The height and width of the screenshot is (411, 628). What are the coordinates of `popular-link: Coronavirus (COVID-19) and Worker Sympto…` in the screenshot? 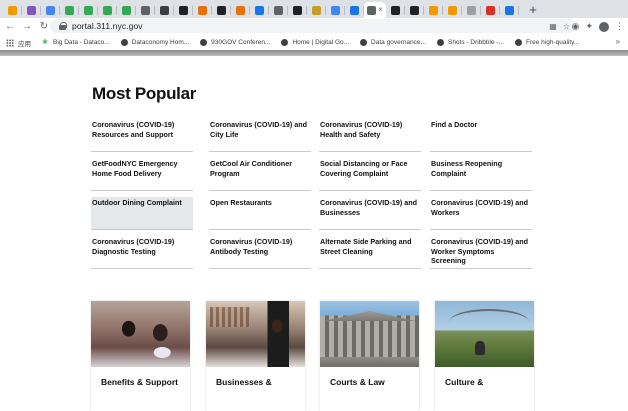 It's located at (481, 252).